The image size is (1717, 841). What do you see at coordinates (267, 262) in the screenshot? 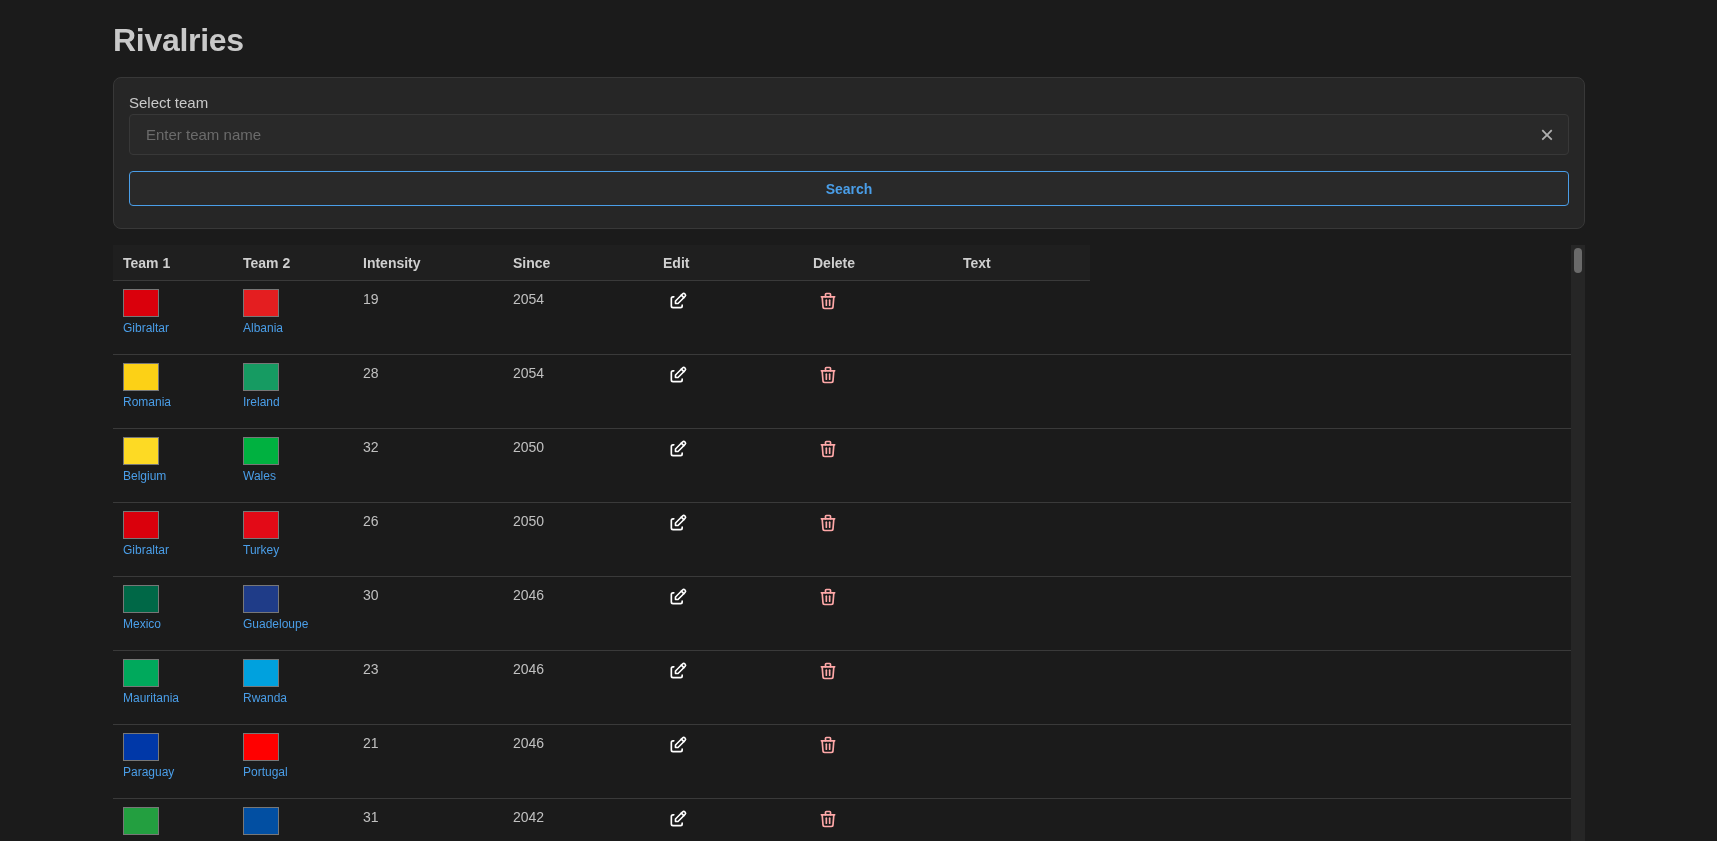
I see `column-header: Team 2` at bounding box center [267, 262].